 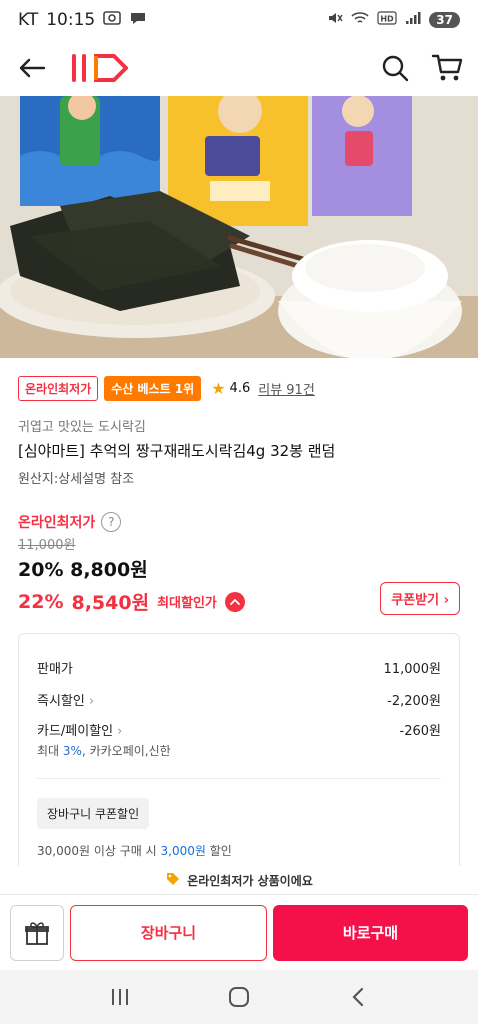 I want to click on max-discount-percent: 22%, so click(x=41, y=601).